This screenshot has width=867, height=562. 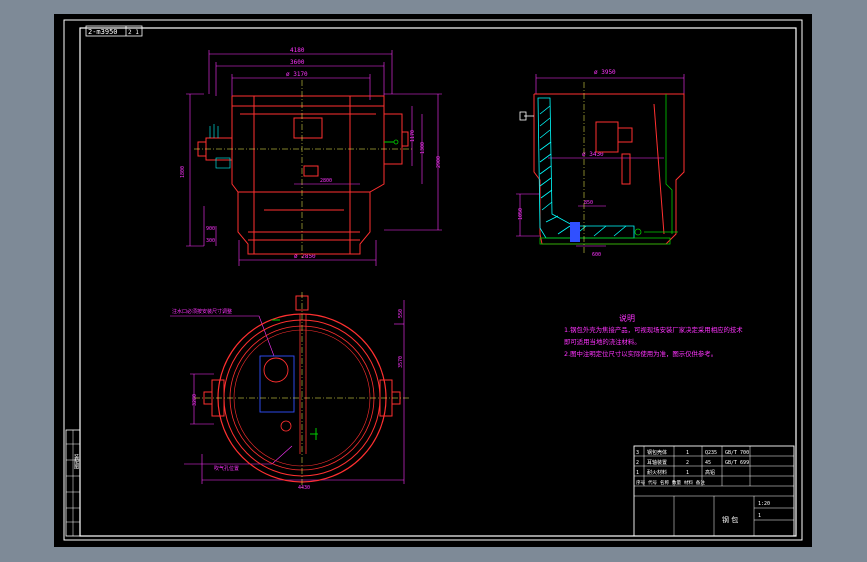 I want to click on part-row-1-material: 高铝, so click(x=710, y=472).